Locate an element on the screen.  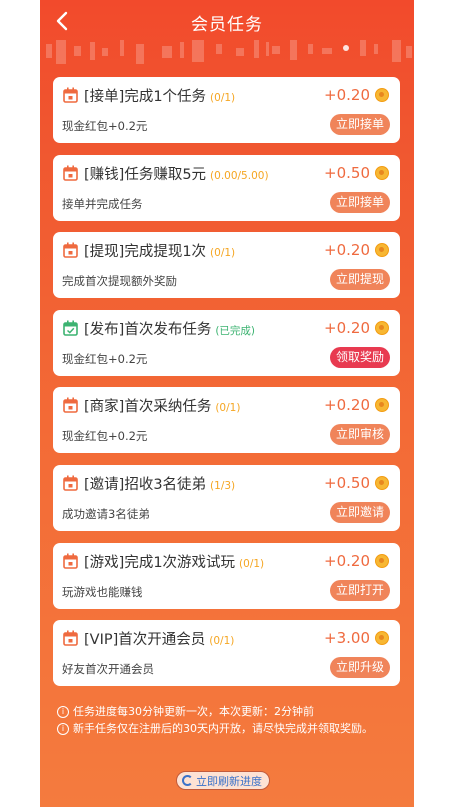
task-card: [商家]首次采纳任务 (0/1) +0.20 现金红包+0.2元 立即审核 is located at coordinates (226, 420).